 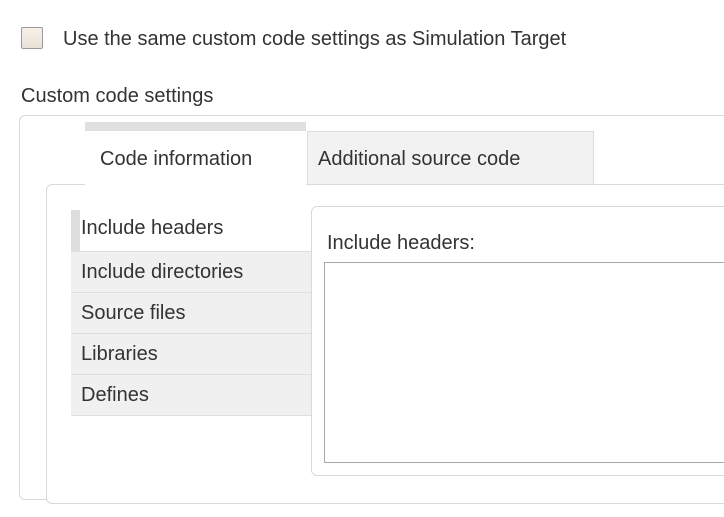 I want to click on tab-additional-source-code-label: Additional source code, so click(x=419, y=159).